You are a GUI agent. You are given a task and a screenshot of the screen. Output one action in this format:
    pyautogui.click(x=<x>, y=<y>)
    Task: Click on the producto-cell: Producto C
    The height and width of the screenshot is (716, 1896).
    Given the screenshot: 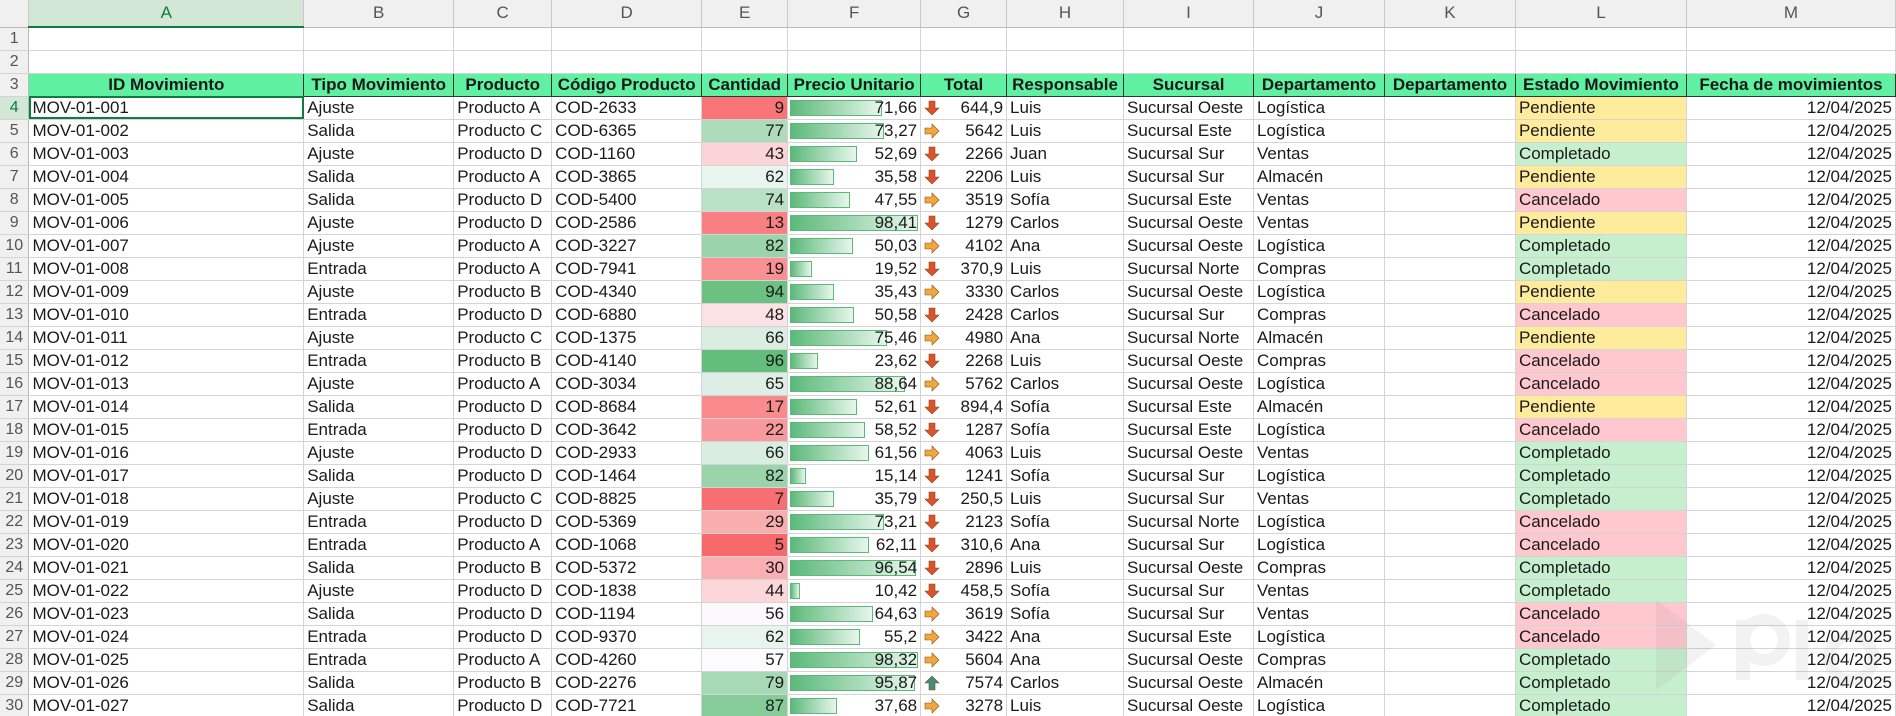 What is the action you would take?
    pyautogui.click(x=503, y=499)
    